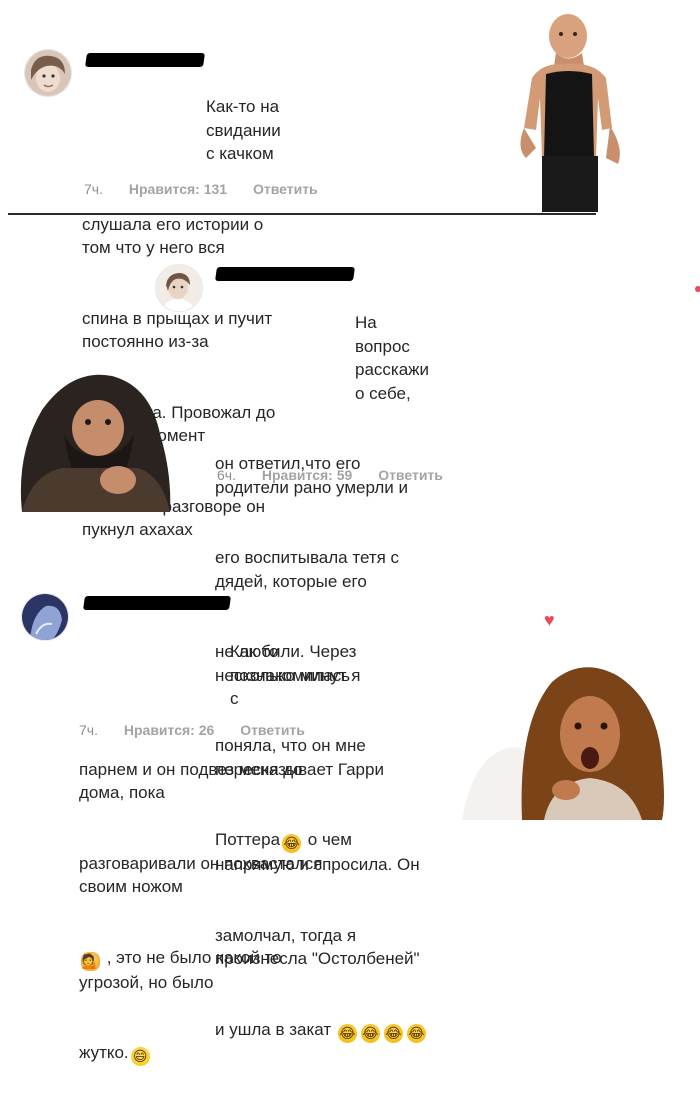 This screenshot has height=1113, width=700. I want to click on heart-icon: ♥, so click(549, 620).